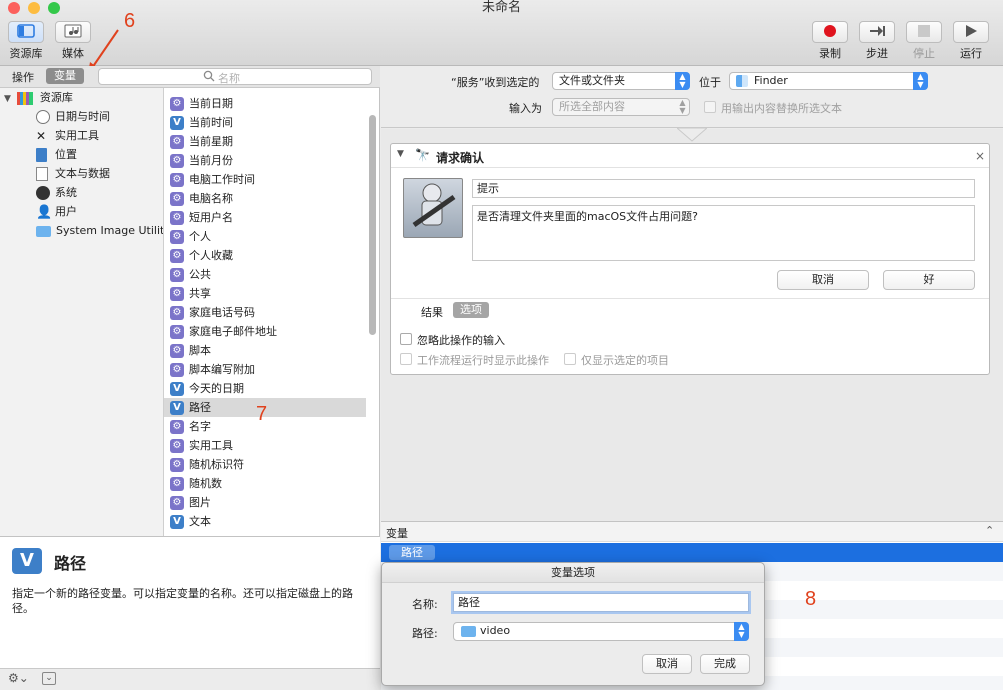 Image resolution: width=1003 pixels, height=690 pixels. Describe the element at coordinates (828, 81) in the screenshot. I see `application-select: Finder ▲ ▼` at that location.